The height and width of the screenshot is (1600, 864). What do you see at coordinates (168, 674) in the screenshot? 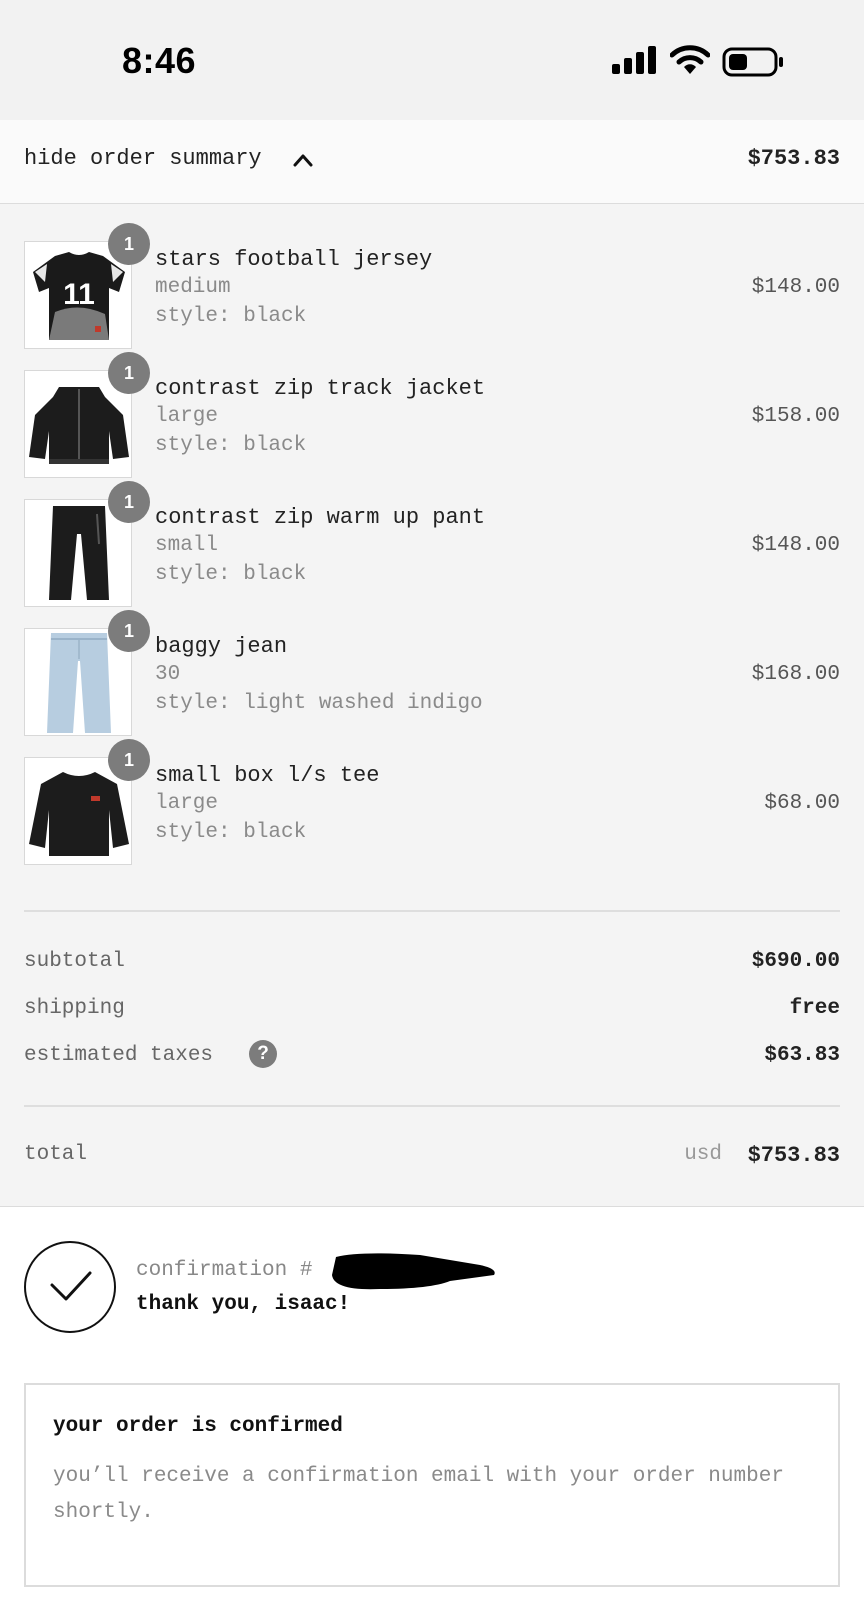
I see `item-size: 30` at bounding box center [168, 674].